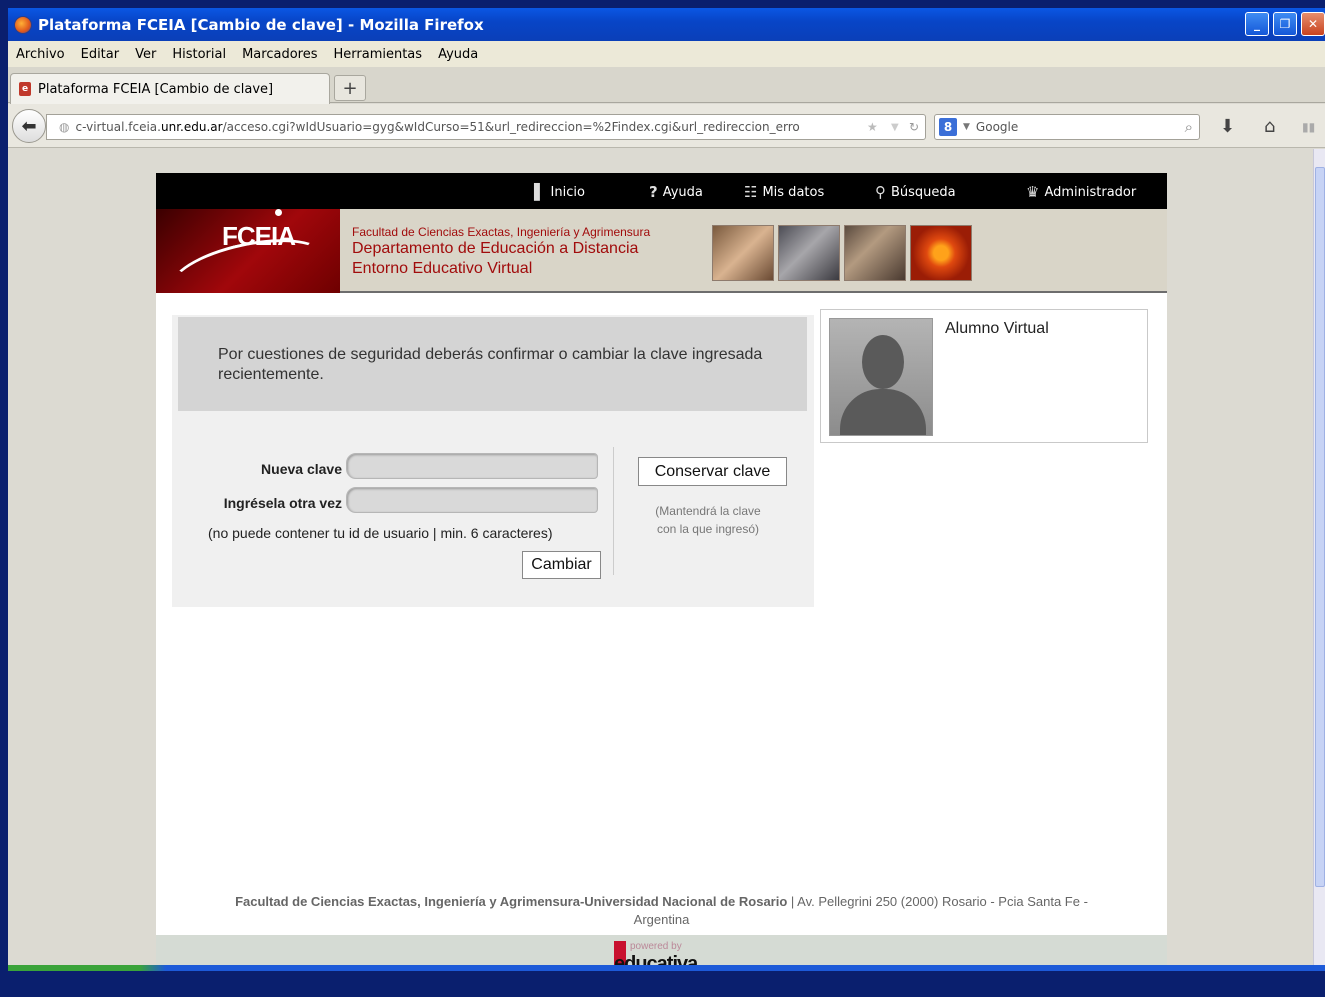  Describe the element at coordinates (1309, 127) in the screenshot. I see `signal-icon: ▮▮` at that location.